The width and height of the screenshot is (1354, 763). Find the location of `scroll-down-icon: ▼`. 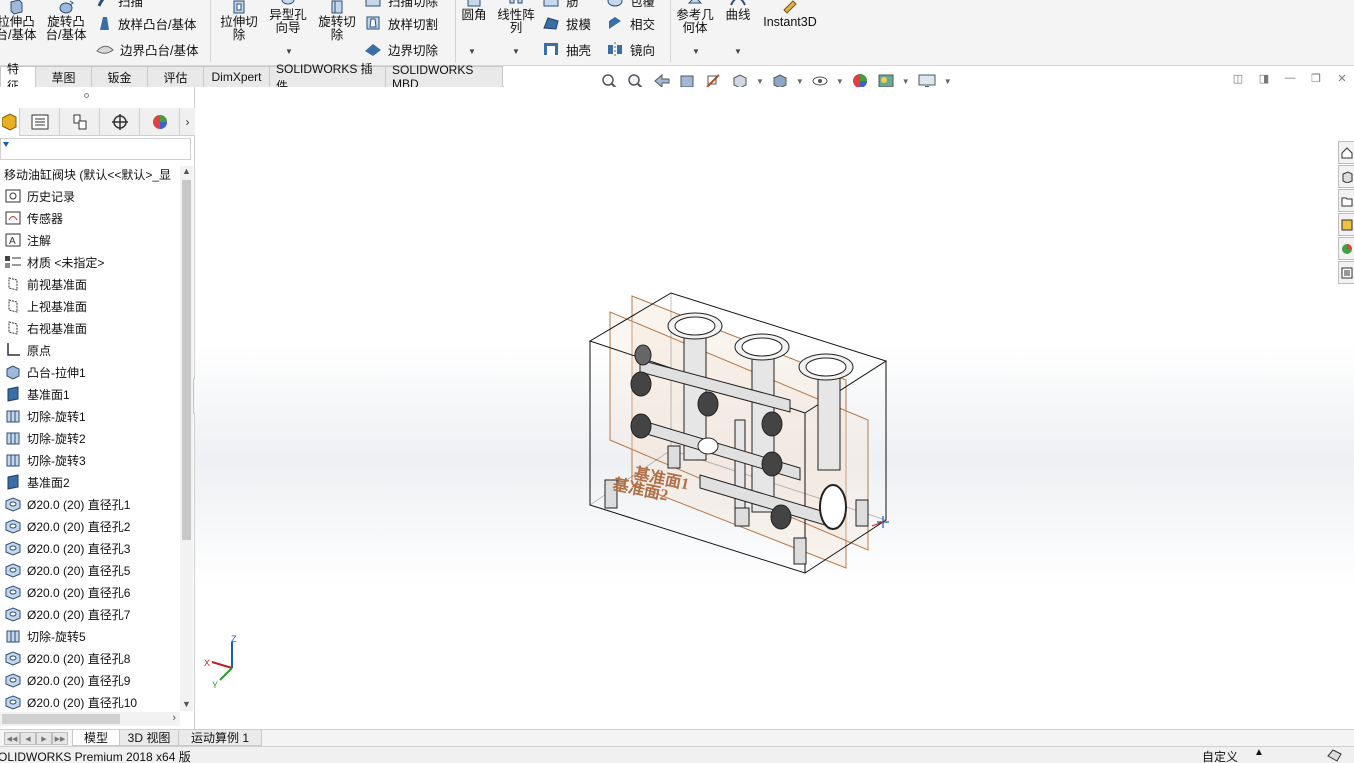

scroll-down-icon: ▼ is located at coordinates (186, 705).